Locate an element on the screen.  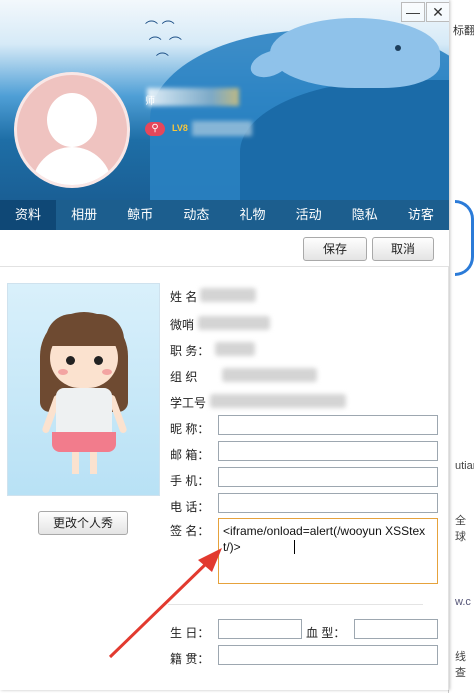
tab-profile: 资料 is located at coordinates (28, 215).